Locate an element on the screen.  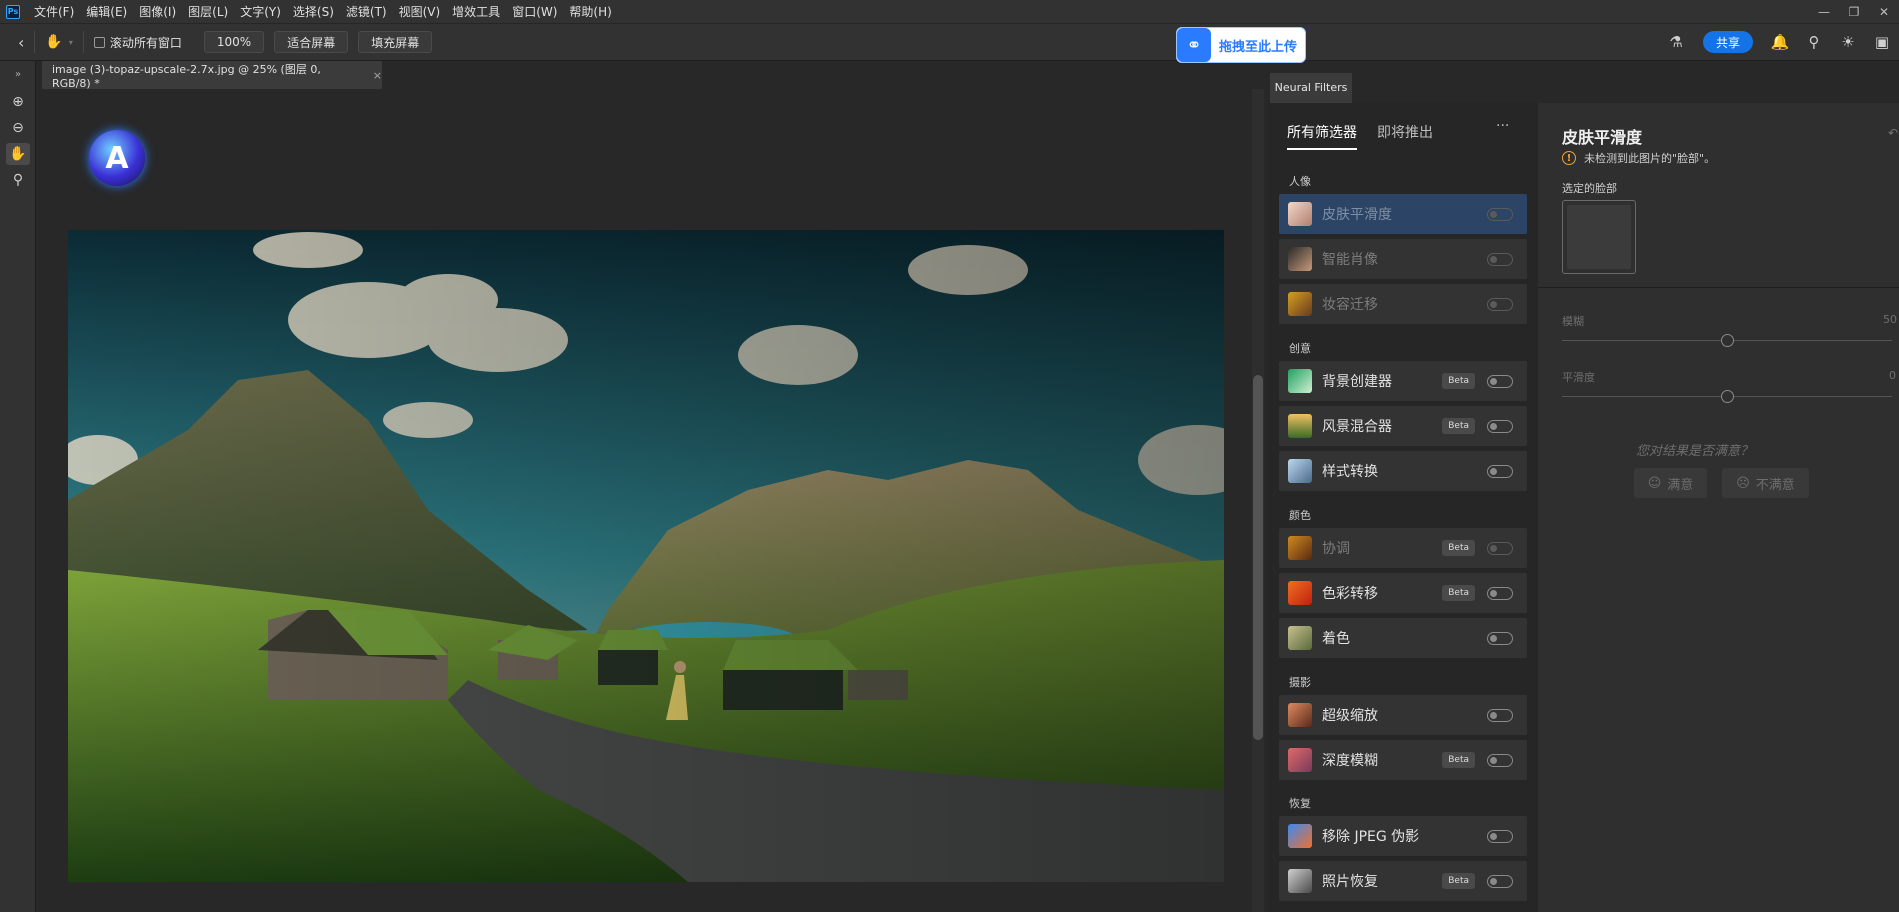
satisfied-button: ☺ 满意 is located at coordinates (1670, 483).